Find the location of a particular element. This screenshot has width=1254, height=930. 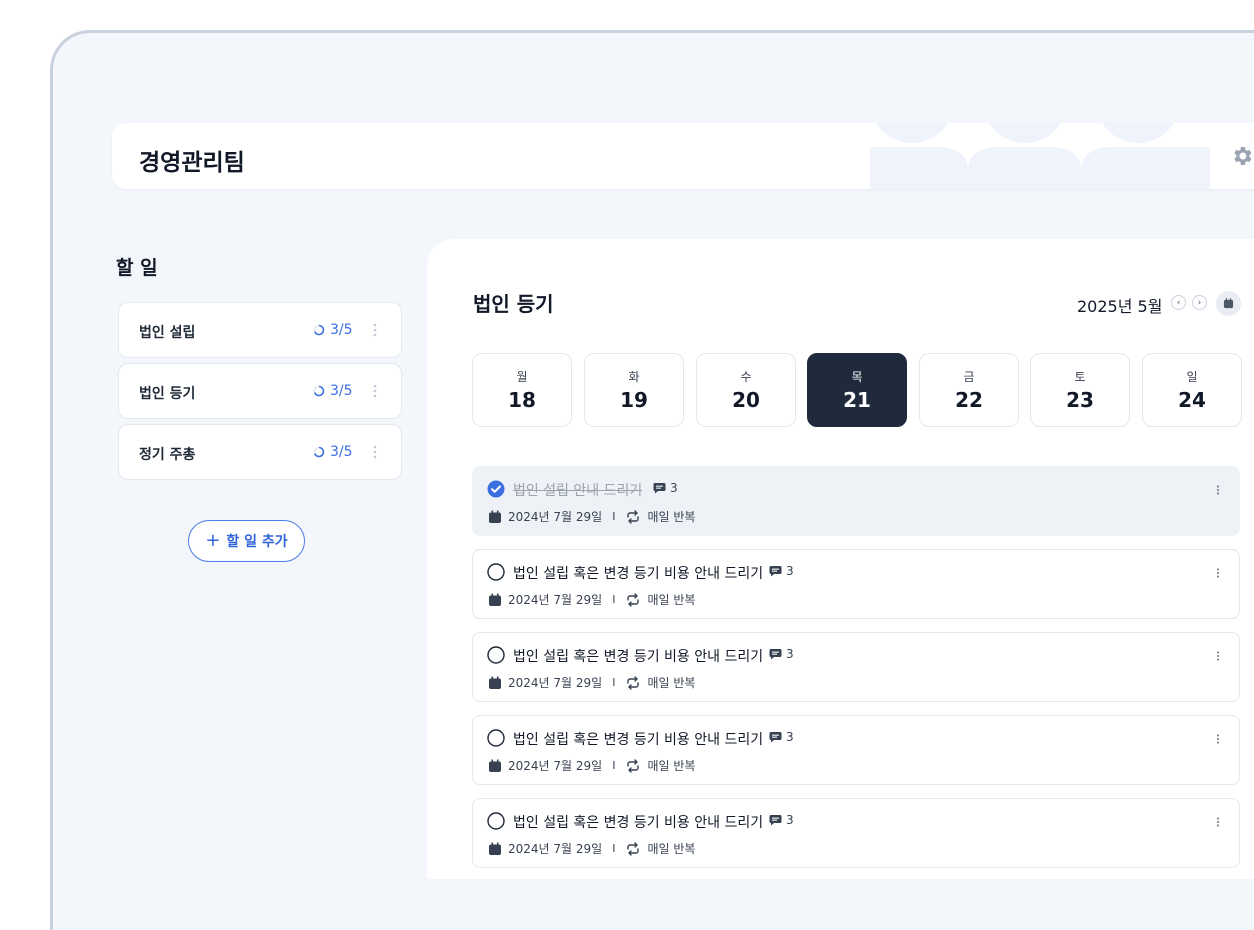

checkbox-checked-icon is located at coordinates (496, 489).